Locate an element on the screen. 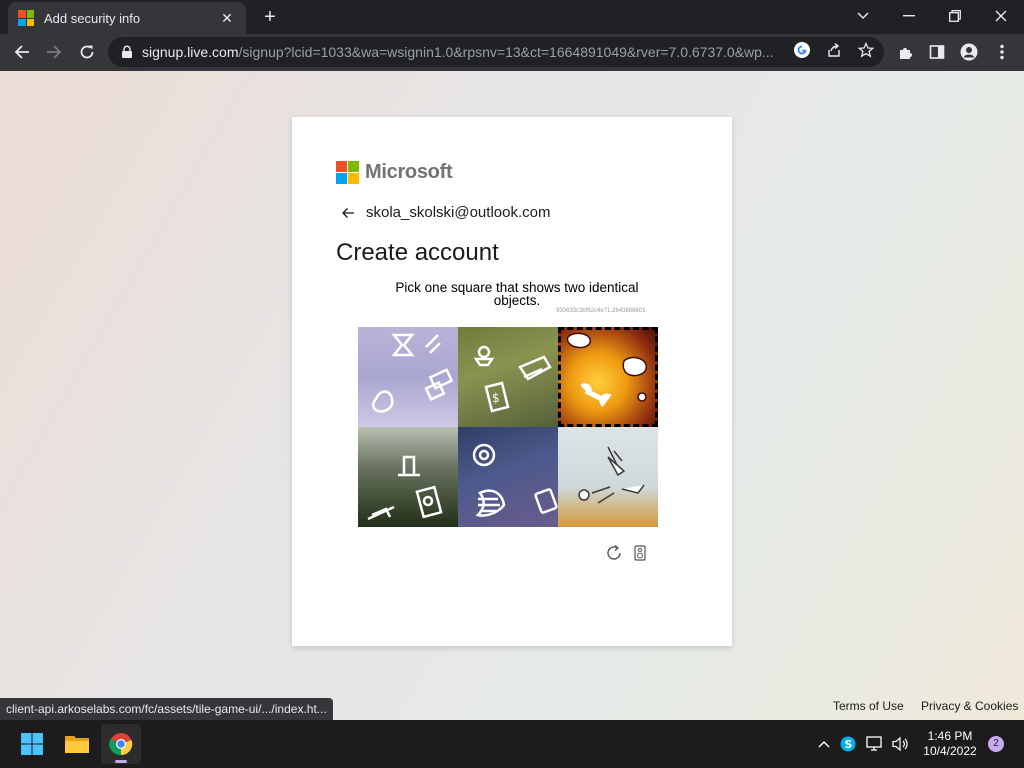 The height and width of the screenshot is (768, 1024). captcha-session-id: 930633c3bf62c4e71.2643868601 is located at coordinates (601, 311).